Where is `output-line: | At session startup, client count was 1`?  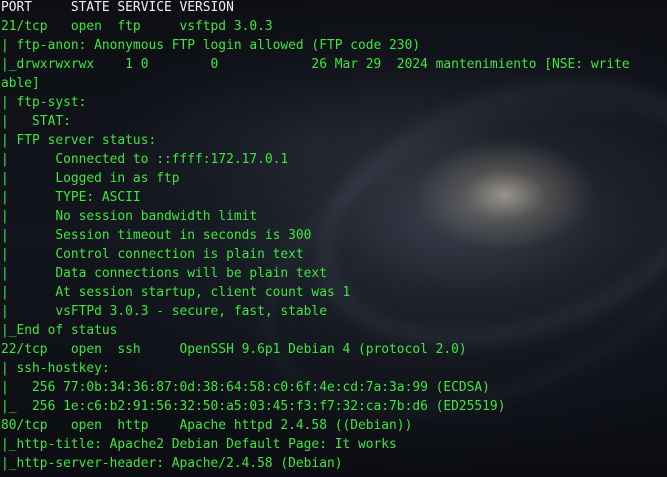
output-line: | At session startup, client count was 1 is located at coordinates (176, 292).